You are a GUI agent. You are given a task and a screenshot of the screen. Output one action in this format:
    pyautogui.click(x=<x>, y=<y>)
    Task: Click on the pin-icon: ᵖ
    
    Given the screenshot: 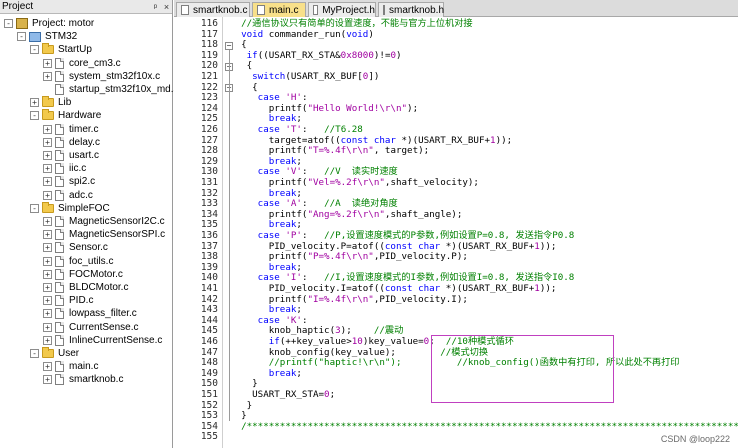 What is the action you would take?
    pyautogui.click(x=155, y=7)
    